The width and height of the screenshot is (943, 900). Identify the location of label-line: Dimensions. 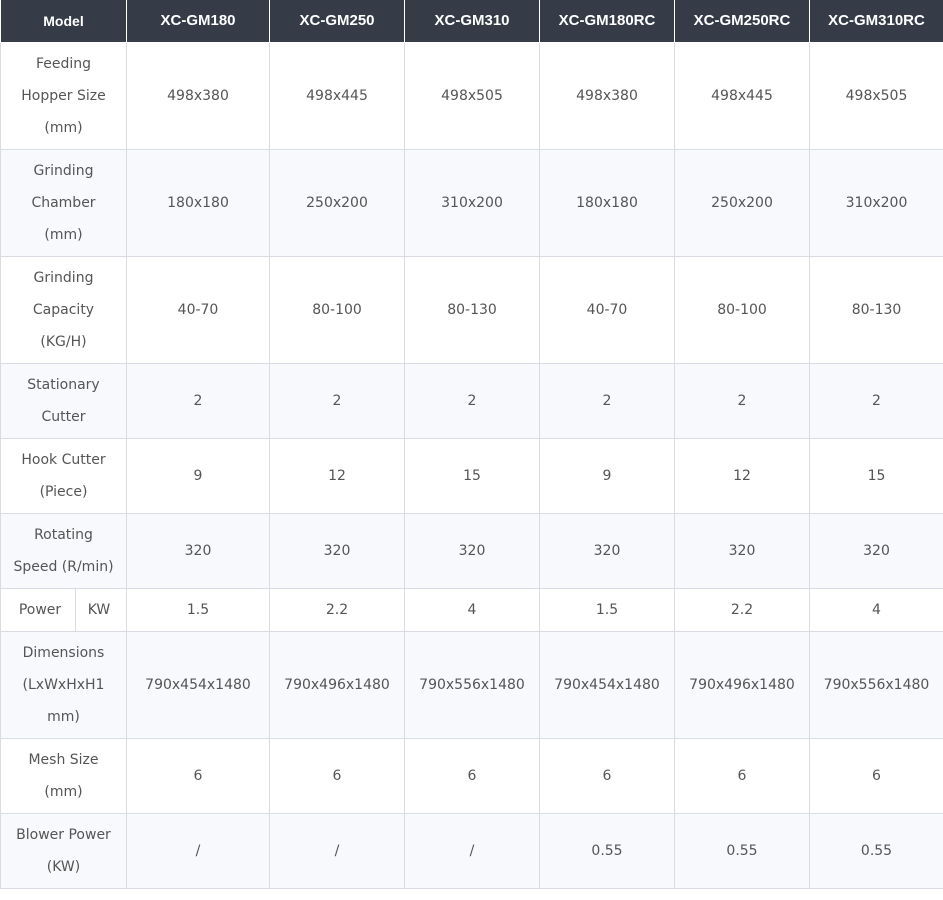
(63, 653).